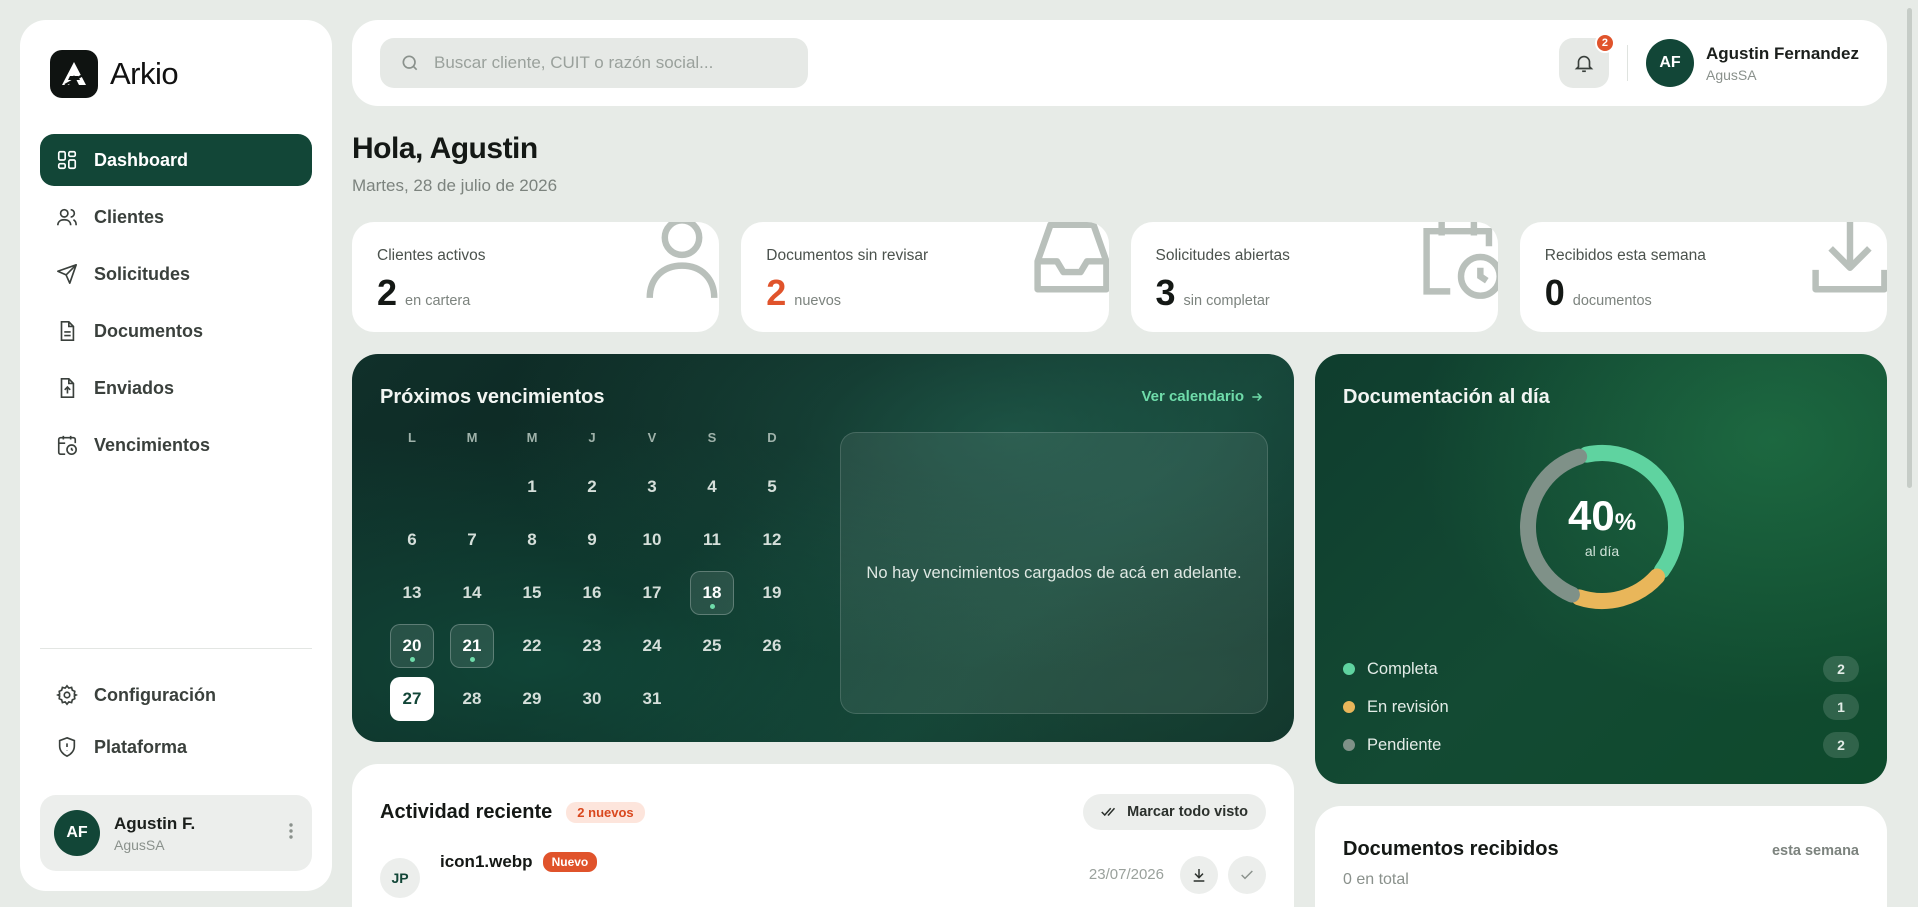 This screenshot has width=1918, height=907. I want to click on divider, so click(1627, 63).